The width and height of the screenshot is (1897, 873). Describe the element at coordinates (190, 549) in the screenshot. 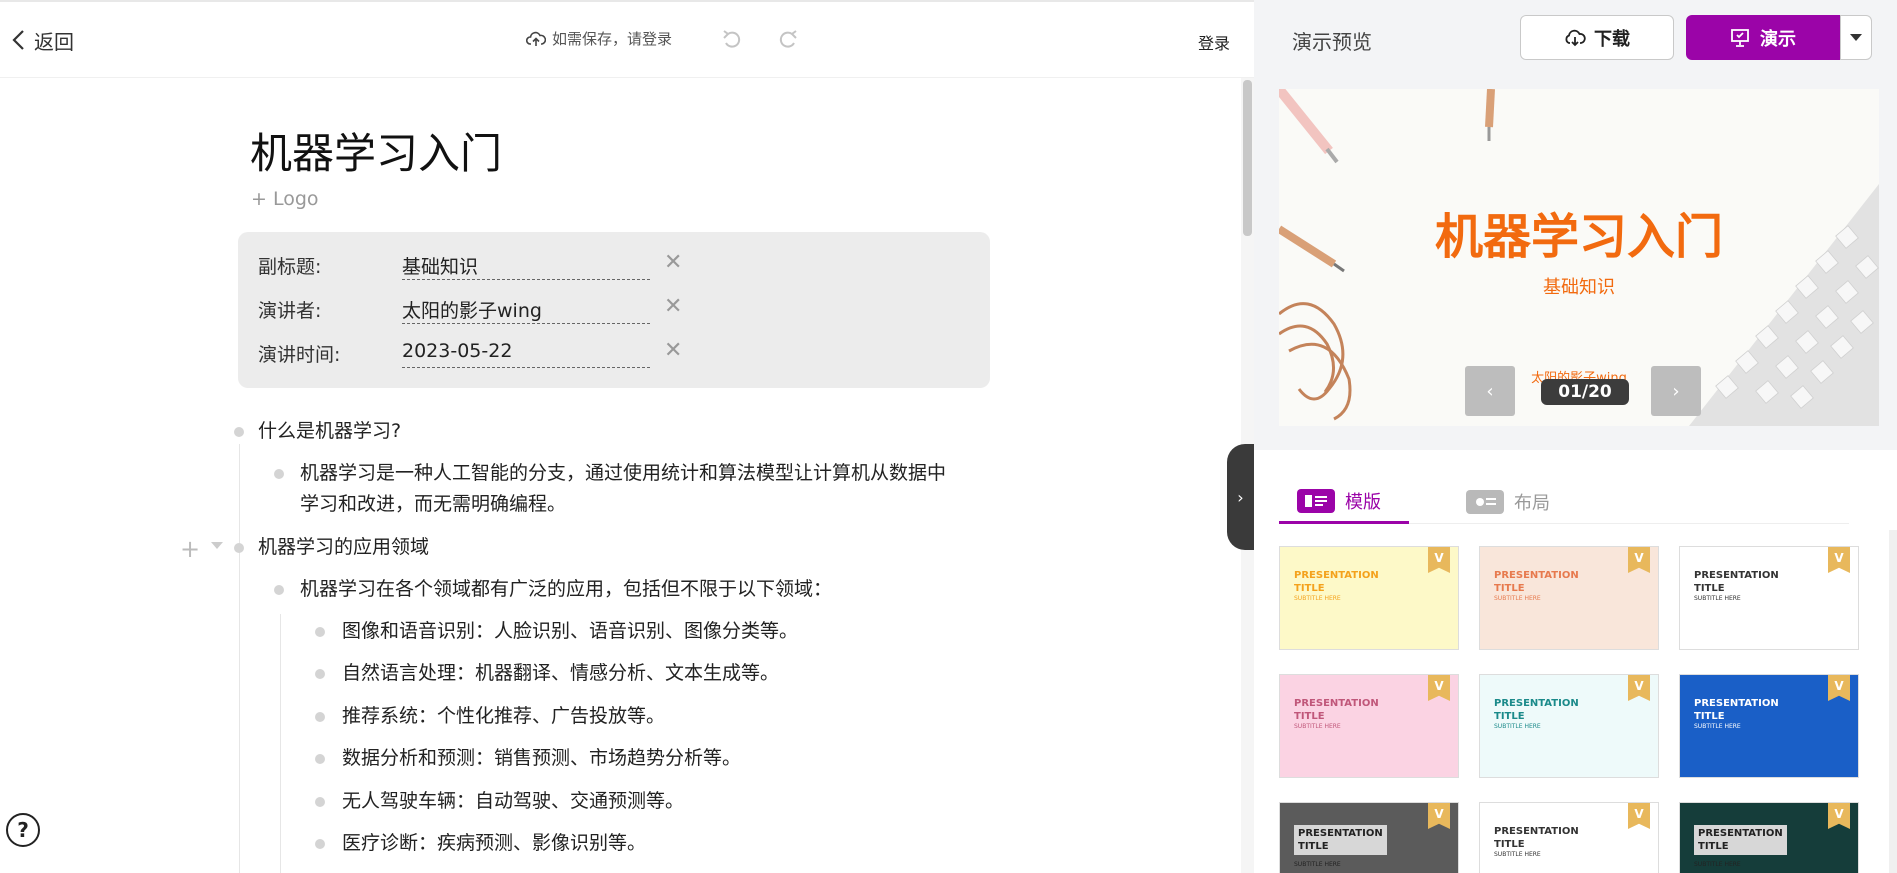

I see `add-block-icon: +` at that location.